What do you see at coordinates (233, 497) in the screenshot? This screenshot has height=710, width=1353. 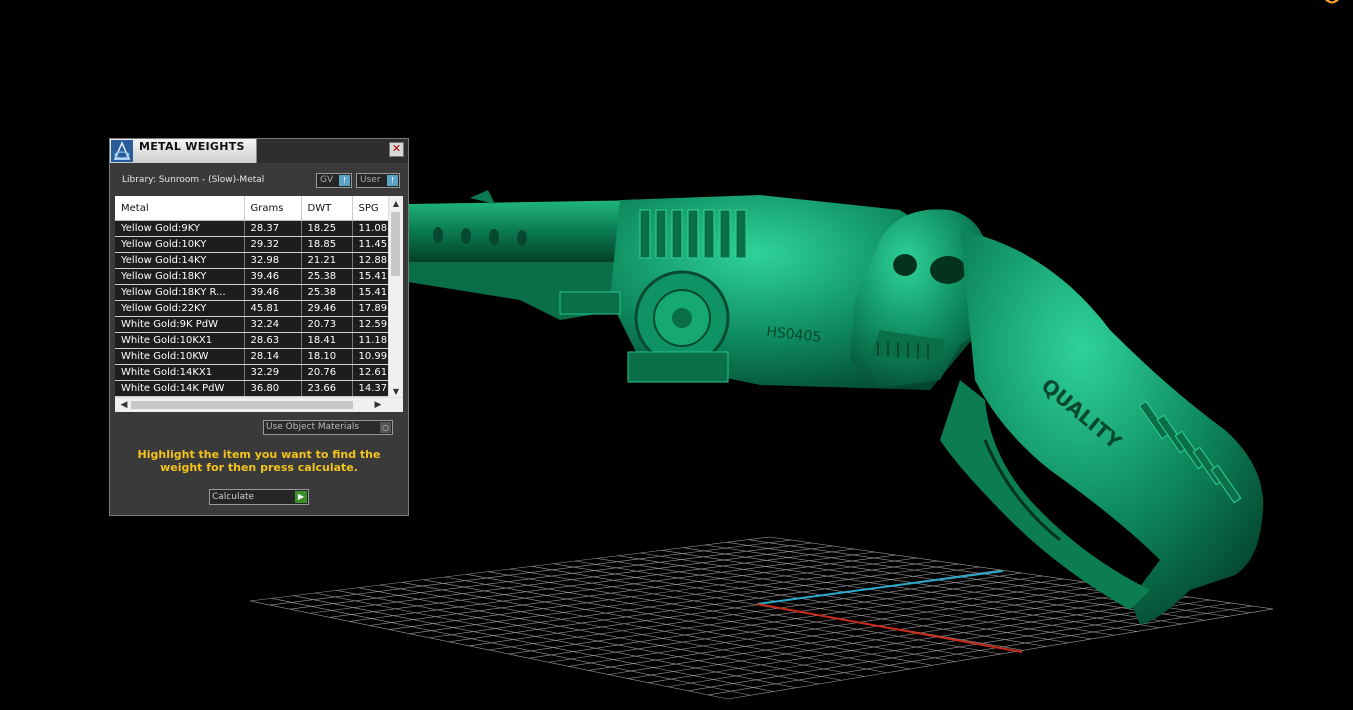 I see `calculate-label: Calculate` at bounding box center [233, 497].